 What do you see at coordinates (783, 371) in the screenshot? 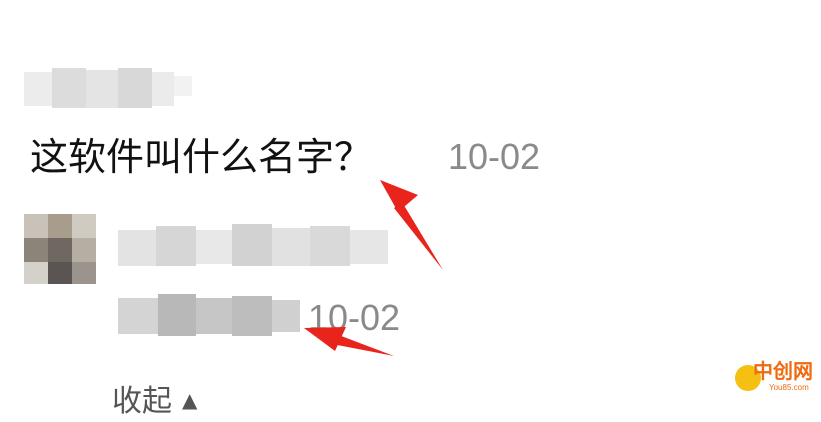
I see `watermark-name: 中创网` at bounding box center [783, 371].